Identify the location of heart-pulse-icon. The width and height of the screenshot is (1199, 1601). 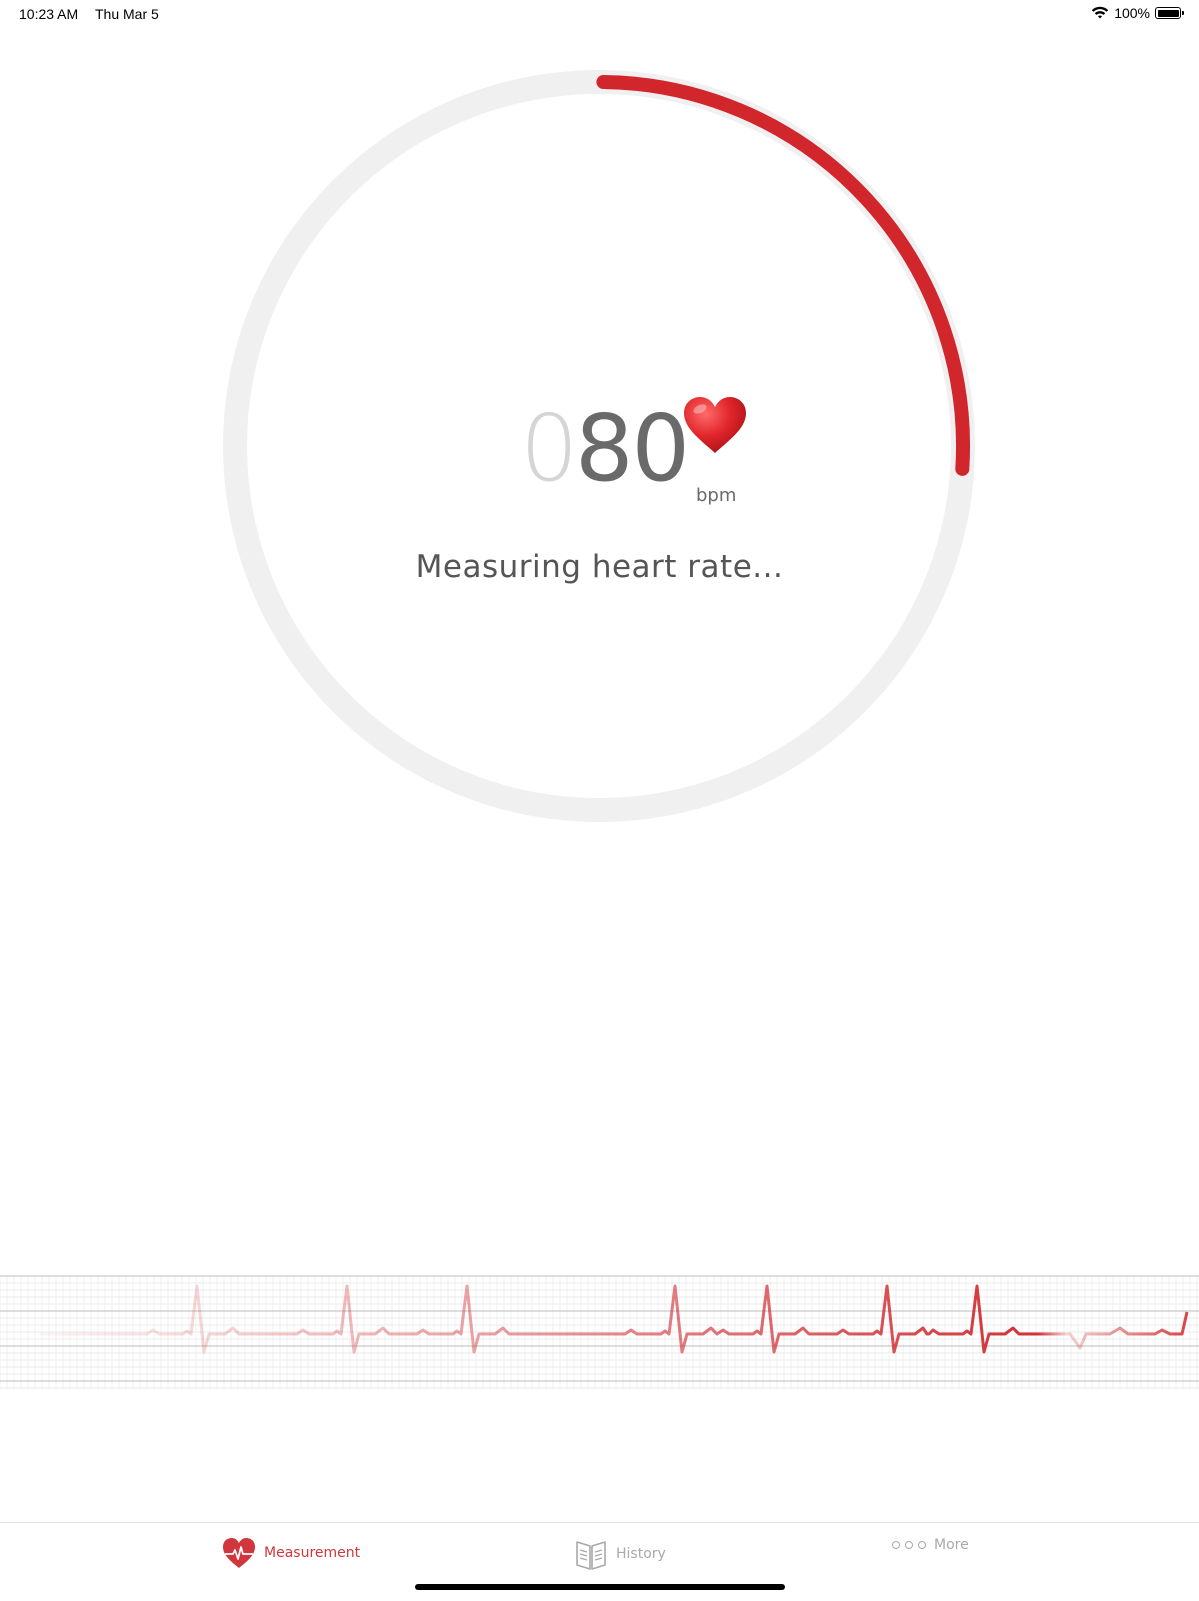
(239, 1553).